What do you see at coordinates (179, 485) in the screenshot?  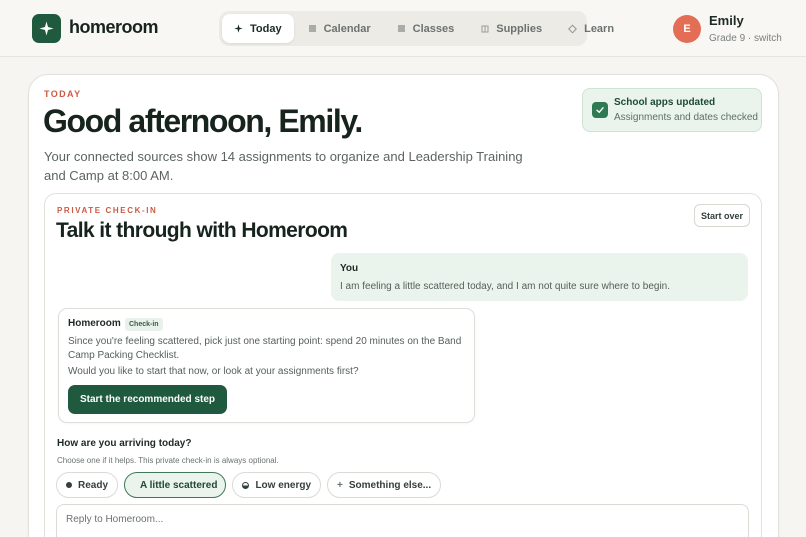 I see `option-label: A little scattered` at bounding box center [179, 485].